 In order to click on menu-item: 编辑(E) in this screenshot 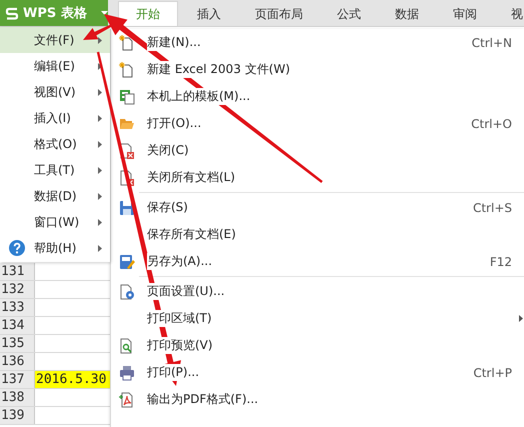, I will do `click(55, 66)`.